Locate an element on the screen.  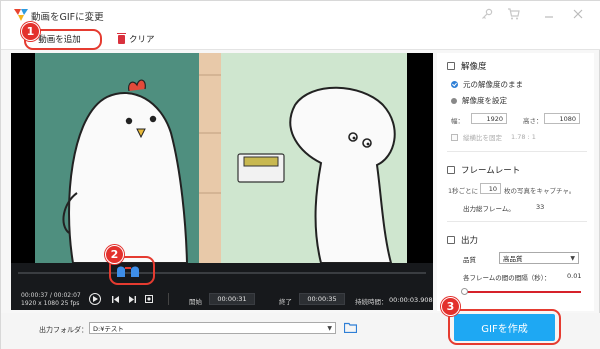
key-icon is located at coordinates (487, 14).